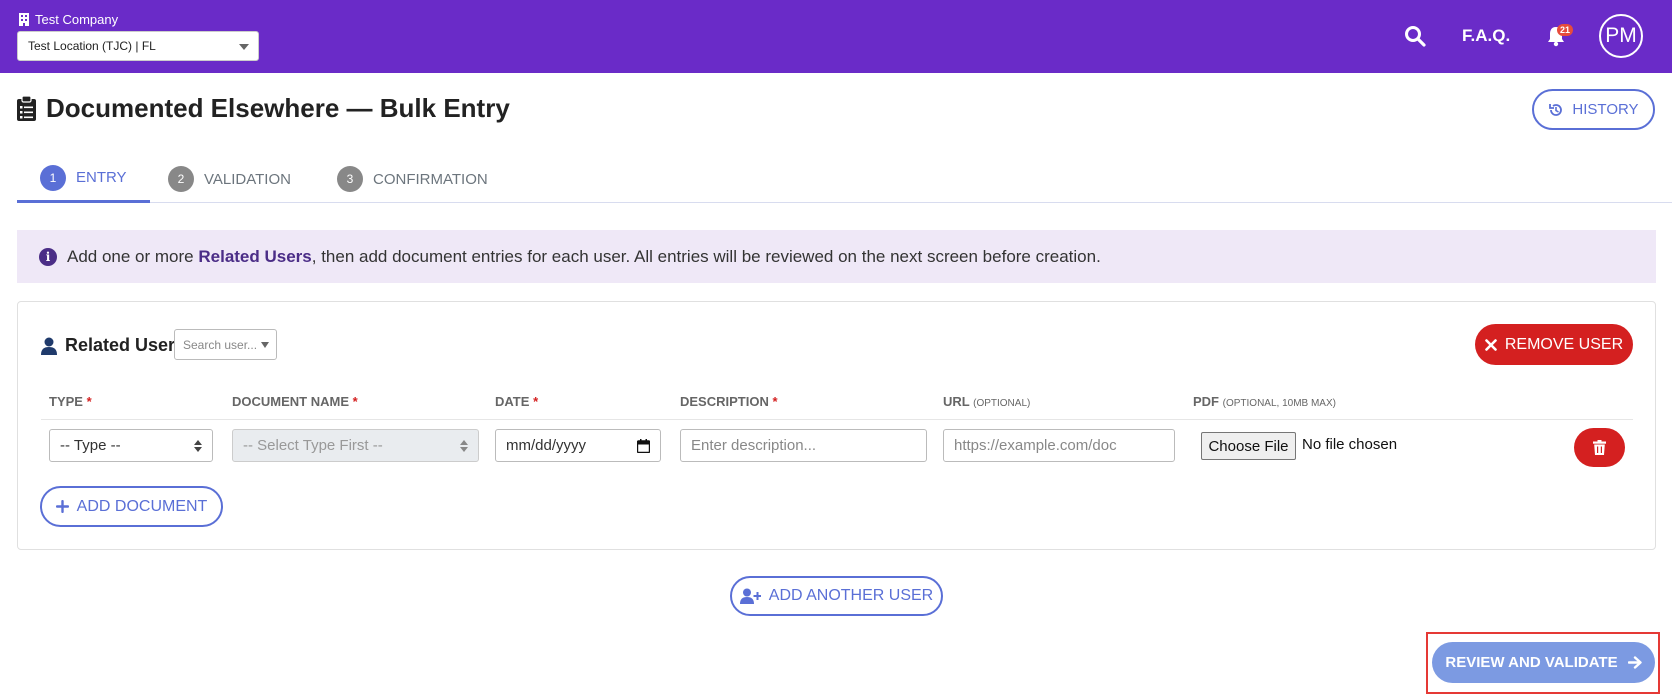 This screenshot has height=700, width=1672. I want to click on clipboard-list-icon, so click(26, 108).